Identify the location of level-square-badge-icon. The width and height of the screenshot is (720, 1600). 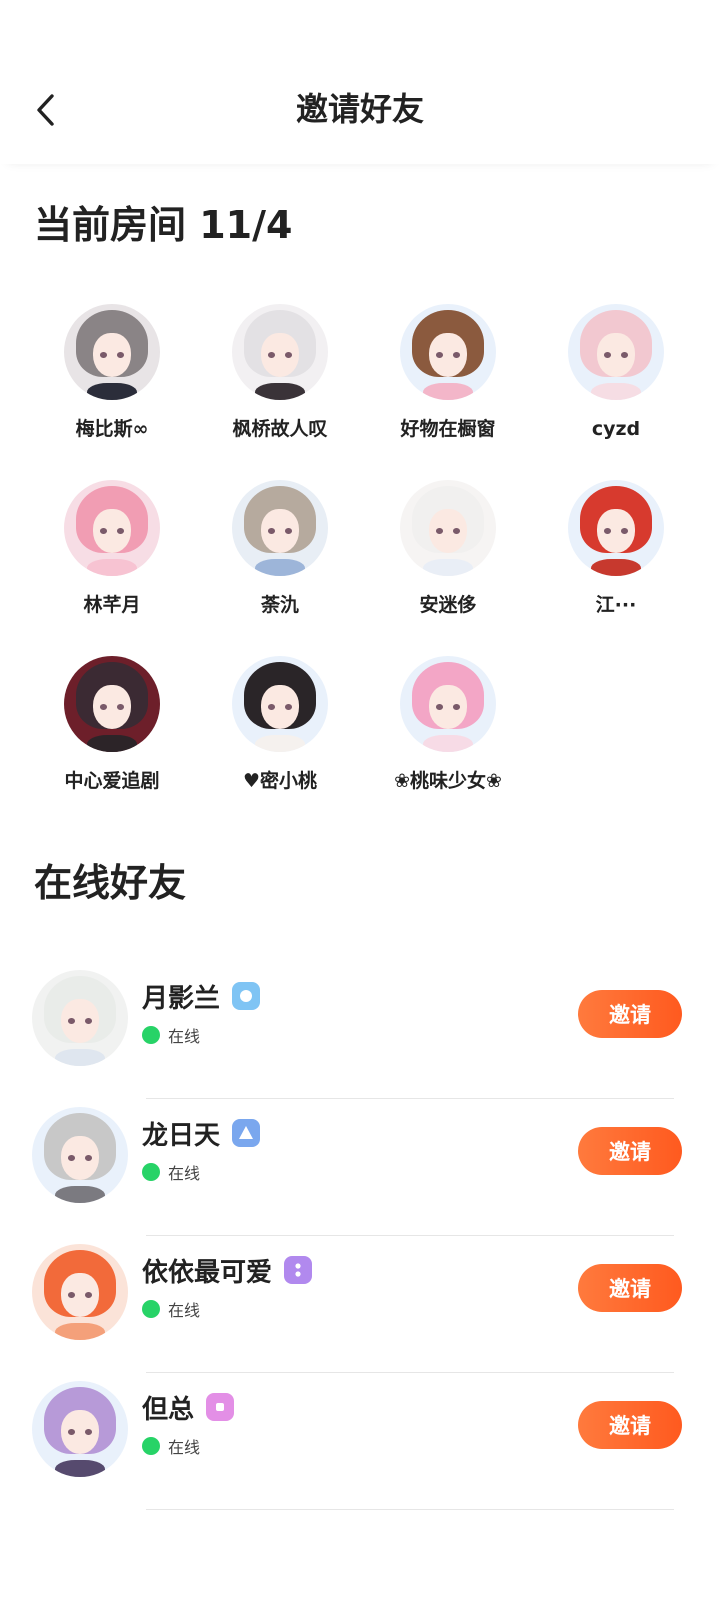
(220, 1407).